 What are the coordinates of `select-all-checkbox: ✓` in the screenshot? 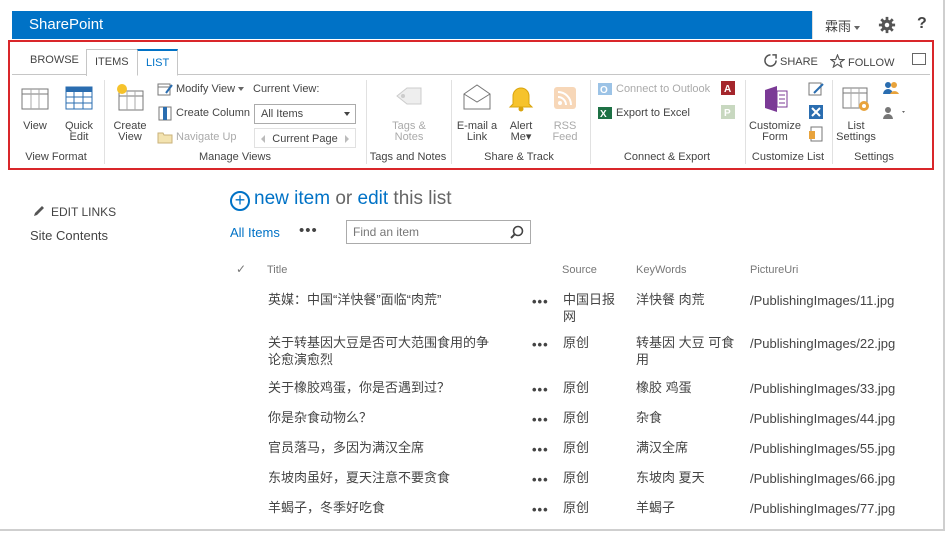 It's located at (241, 269).